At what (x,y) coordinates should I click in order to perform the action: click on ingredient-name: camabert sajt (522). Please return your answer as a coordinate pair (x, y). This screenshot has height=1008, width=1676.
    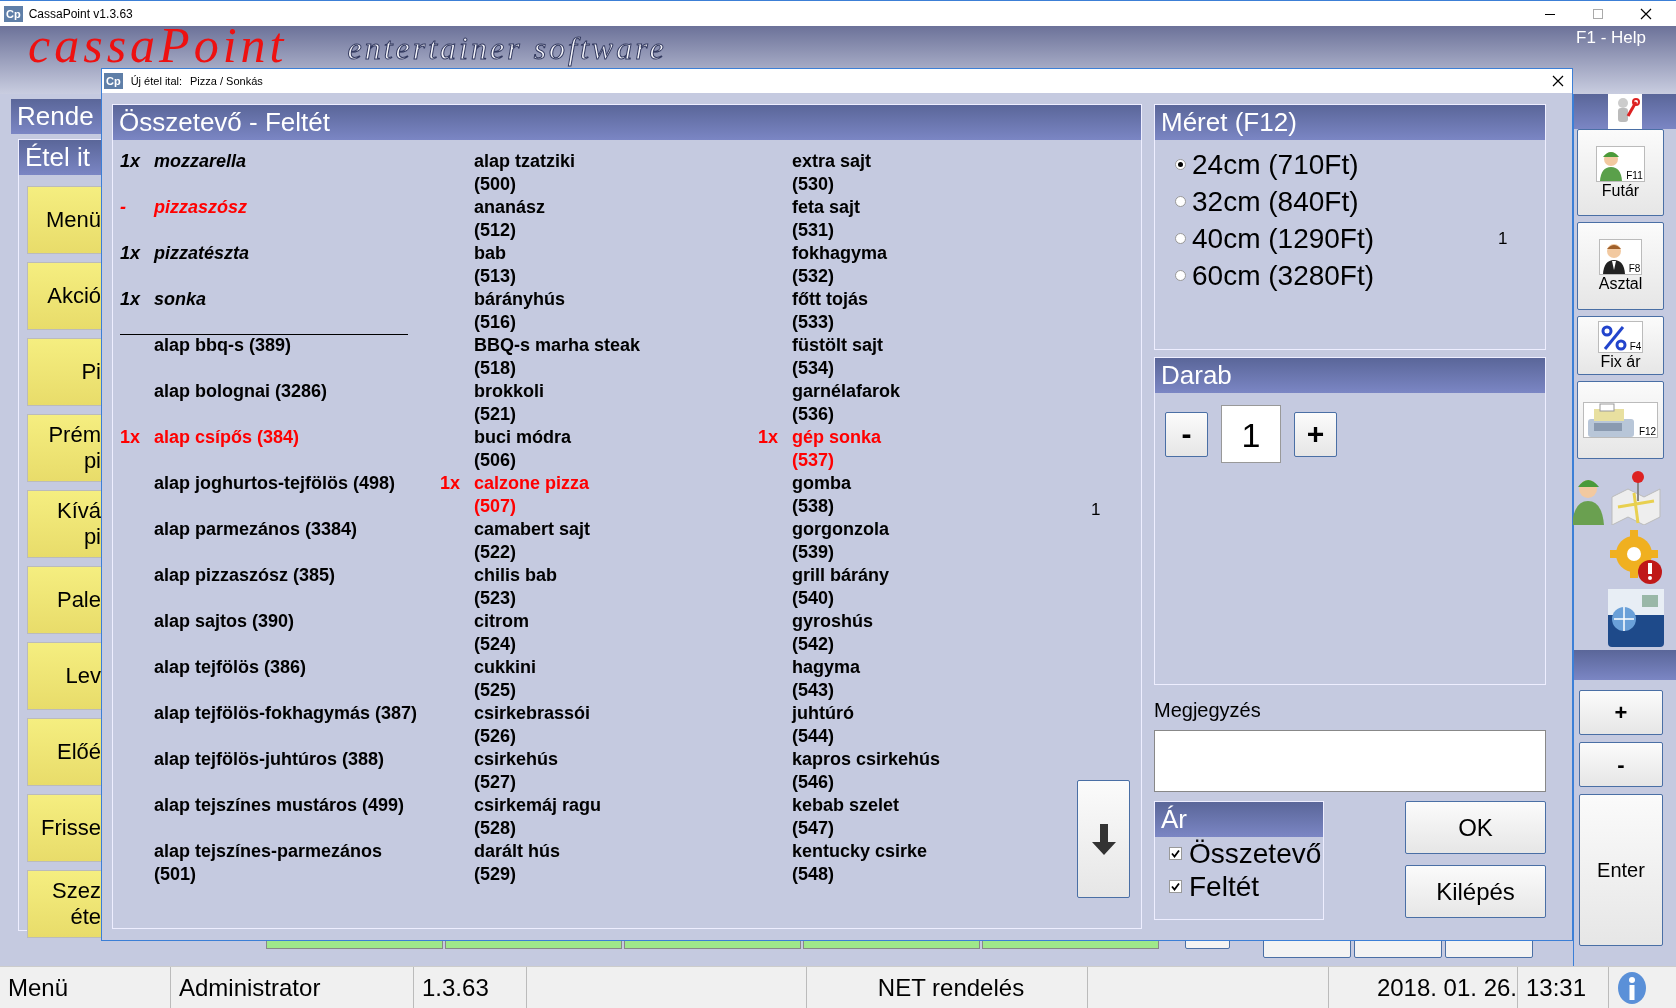
    Looking at the image, I should click on (532, 541).